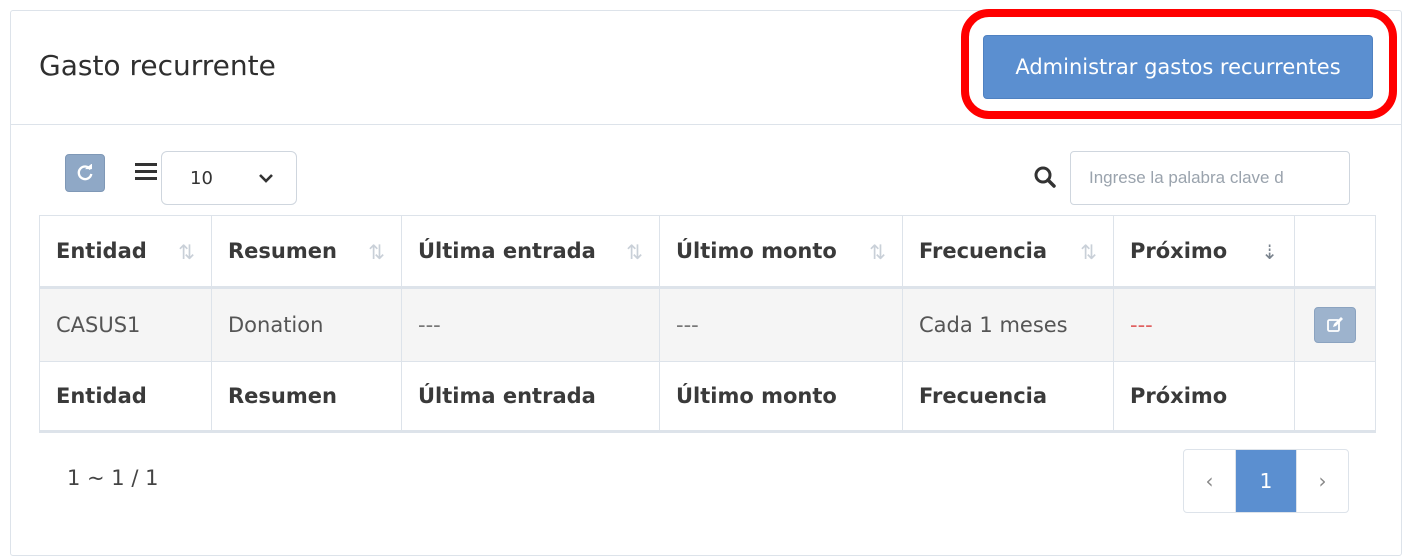 The height and width of the screenshot is (558, 1408). Describe the element at coordinates (1008, 324) in the screenshot. I see `cell-frecuencia: Cada 1 meses` at that location.